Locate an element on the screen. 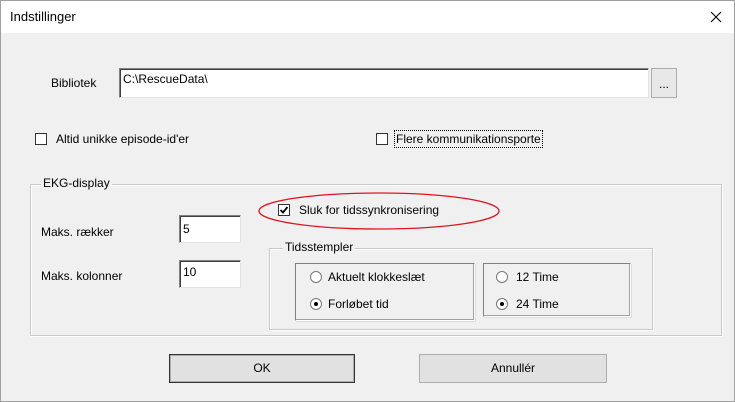  title-bar: Indstillinger is located at coordinates (367, 17).